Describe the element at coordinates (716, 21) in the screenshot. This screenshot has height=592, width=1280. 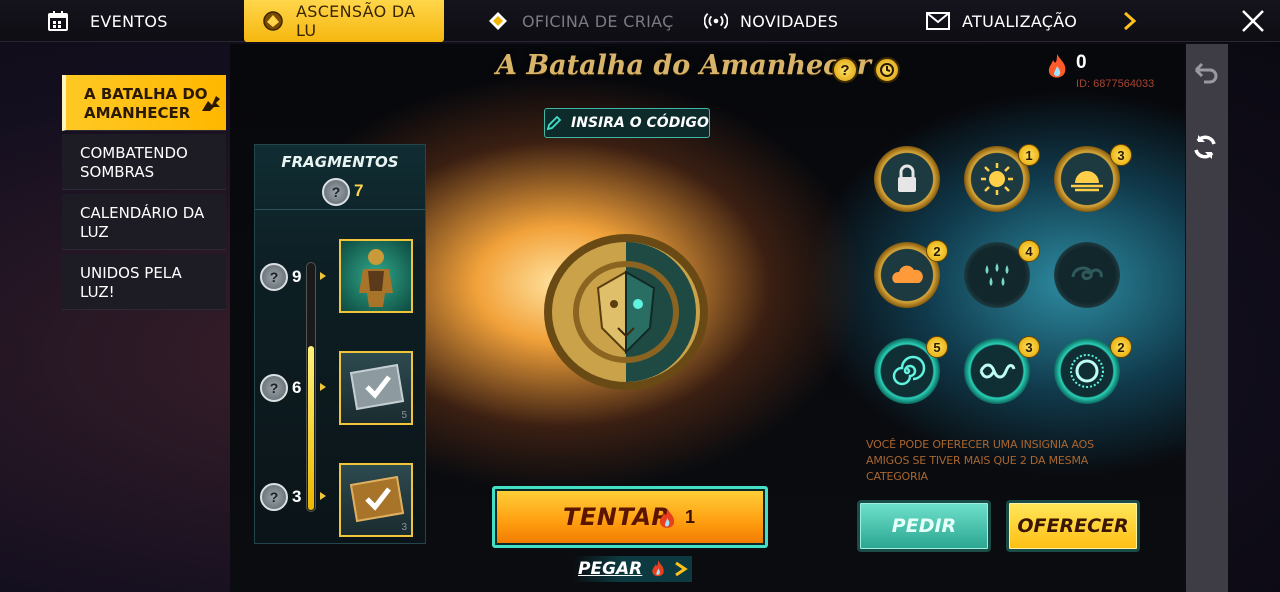
I see `broadcast-icon` at that location.